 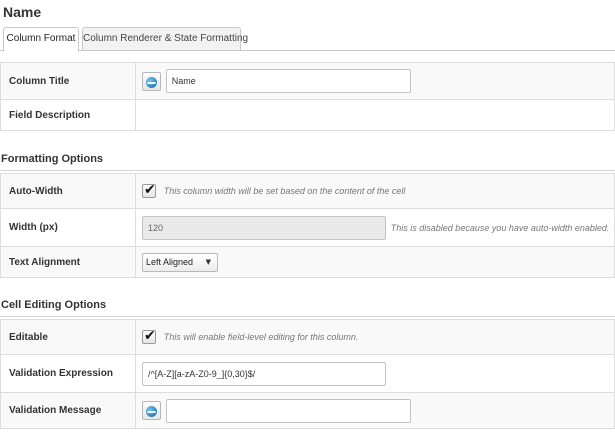 I want to click on text-alignment-select: Left Aligned ▼, so click(x=180, y=262).